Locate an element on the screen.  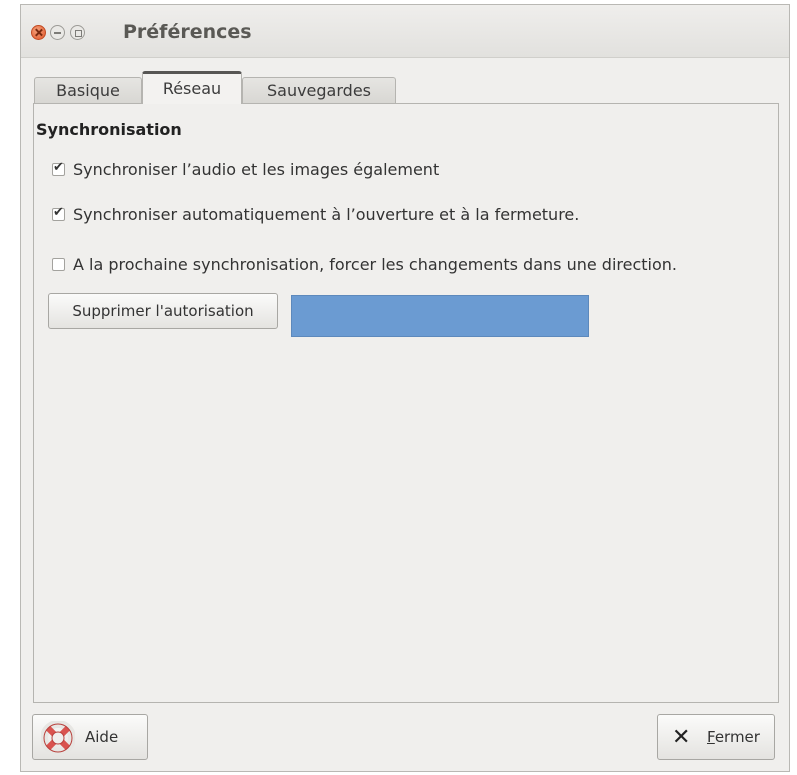
section-title: Synchronisation is located at coordinates (109, 129).